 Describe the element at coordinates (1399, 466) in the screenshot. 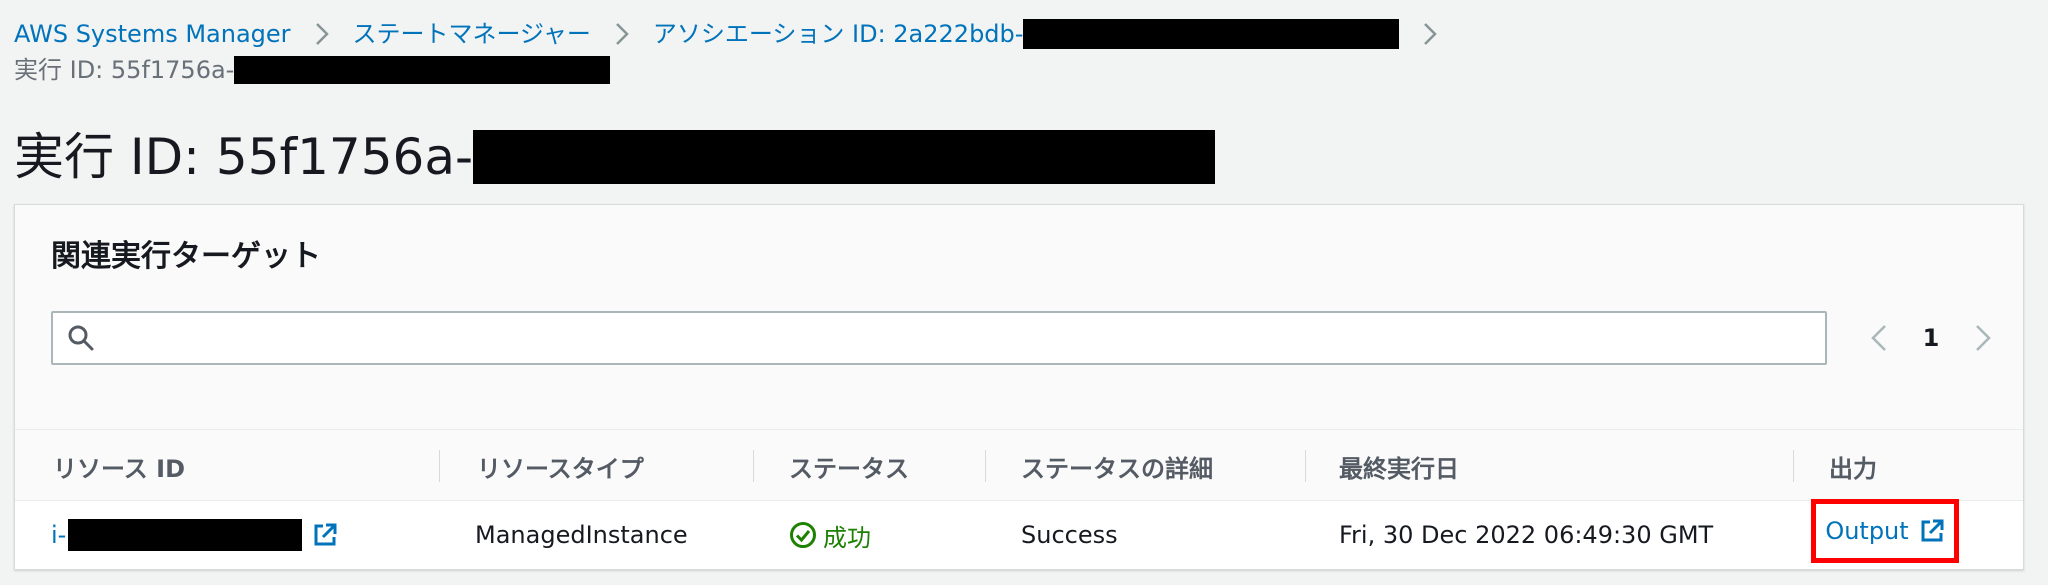

I see `column-last-execution: 最終実行日` at that location.